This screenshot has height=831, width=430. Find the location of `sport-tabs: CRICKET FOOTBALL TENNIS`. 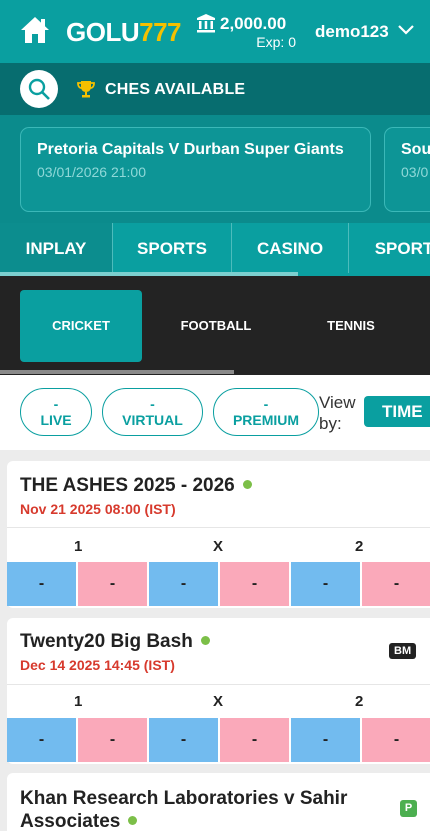

sport-tabs: CRICKET FOOTBALL TENNIS is located at coordinates (215, 325).